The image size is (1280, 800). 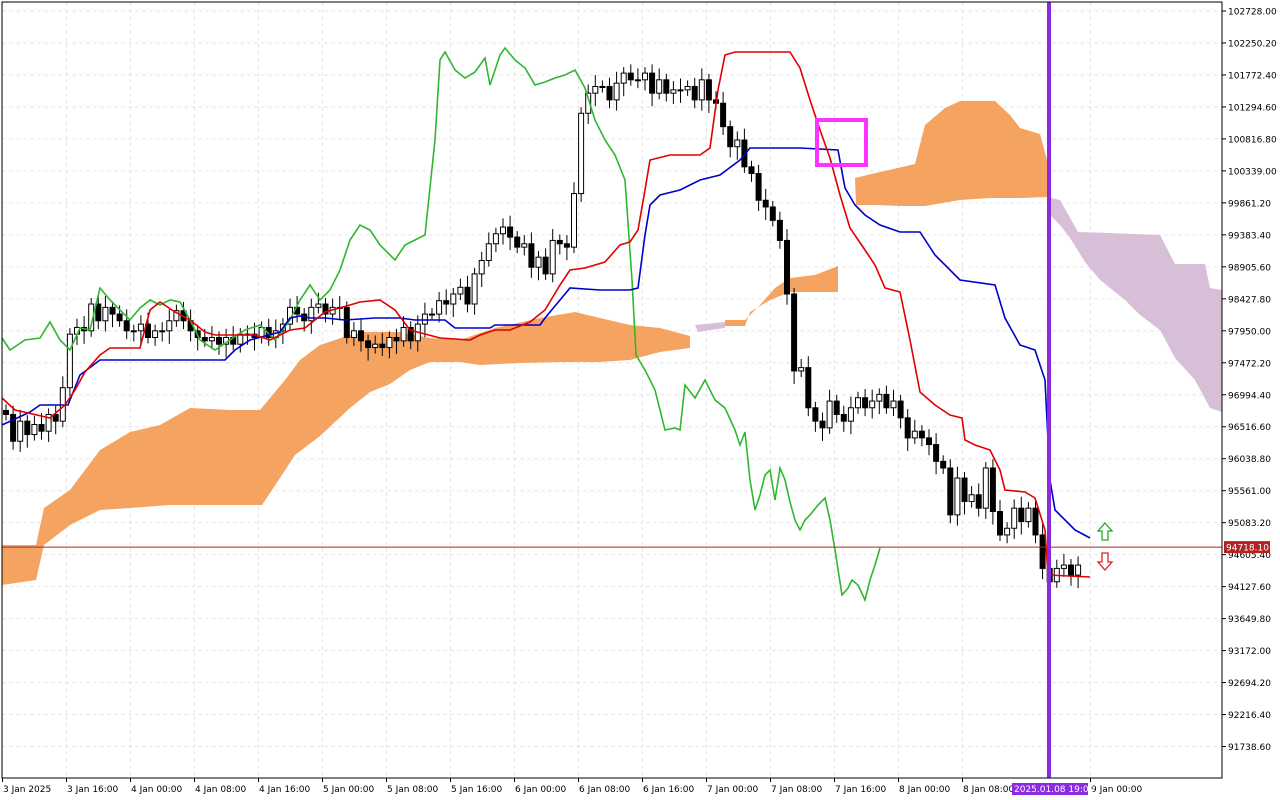 I want to click on x-tick-label: 3 Jan 2025, so click(x=27, y=790).